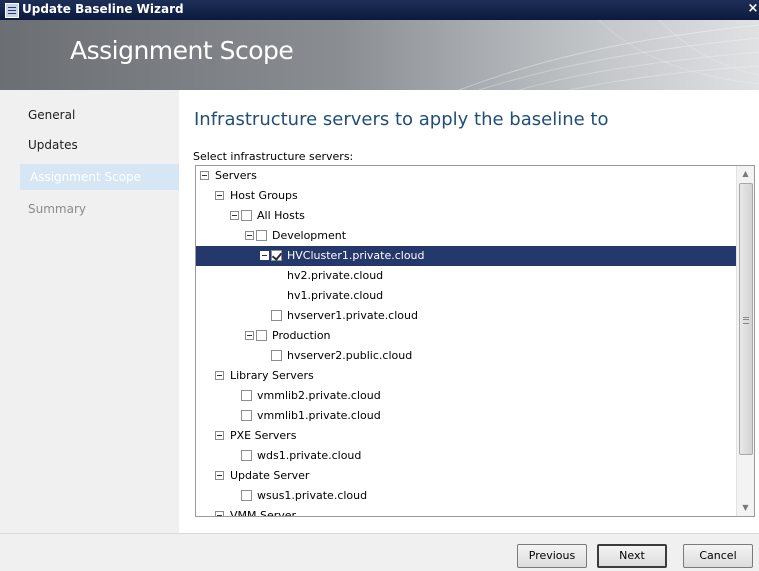 The height and width of the screenshot is (571, 759). I want to click on tree-row: HVCluster1.private.cloud, so click(466, 256).